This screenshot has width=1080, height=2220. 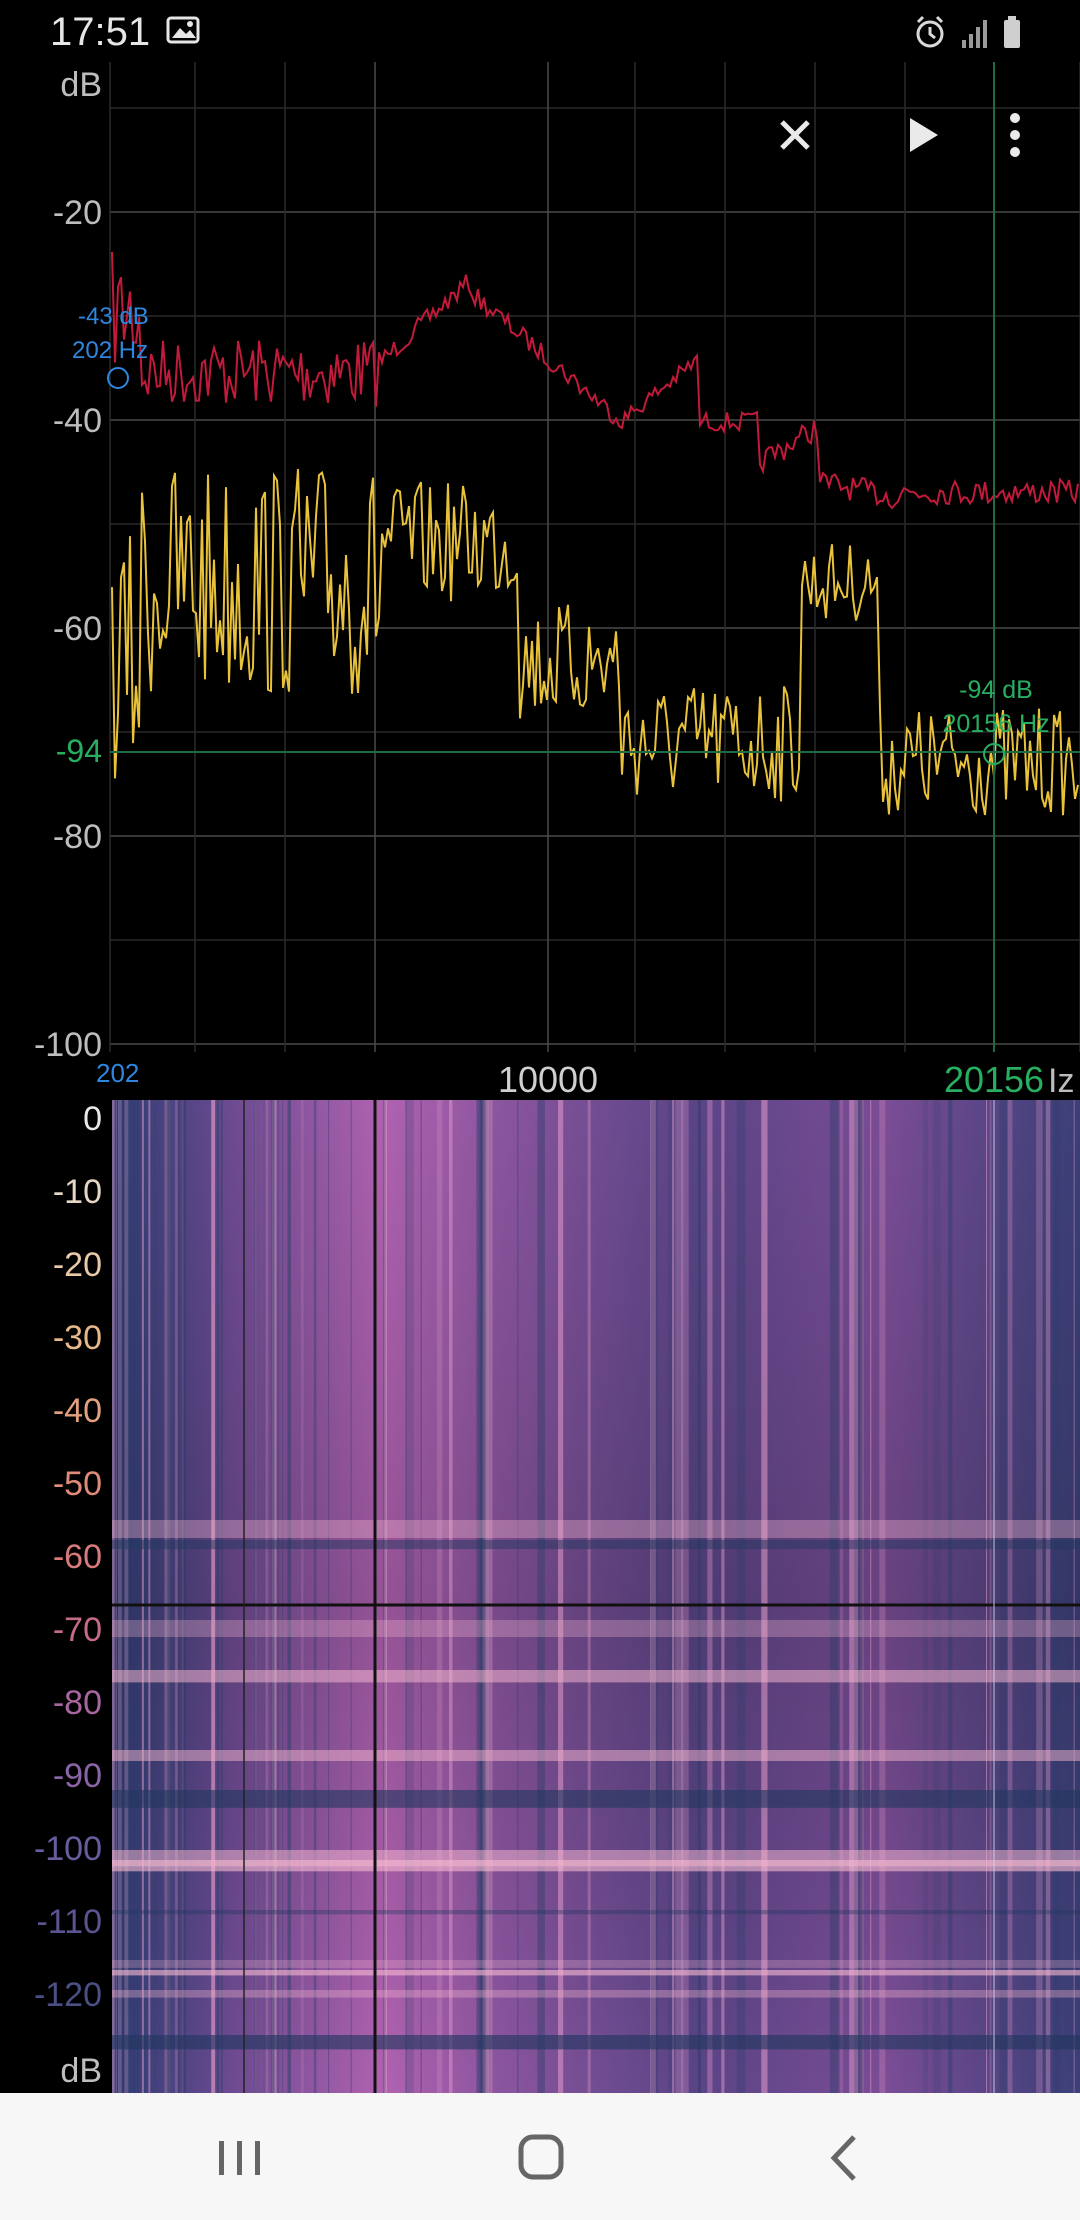 I want to click on status-time: 17:51, so click(x=100, y=32).